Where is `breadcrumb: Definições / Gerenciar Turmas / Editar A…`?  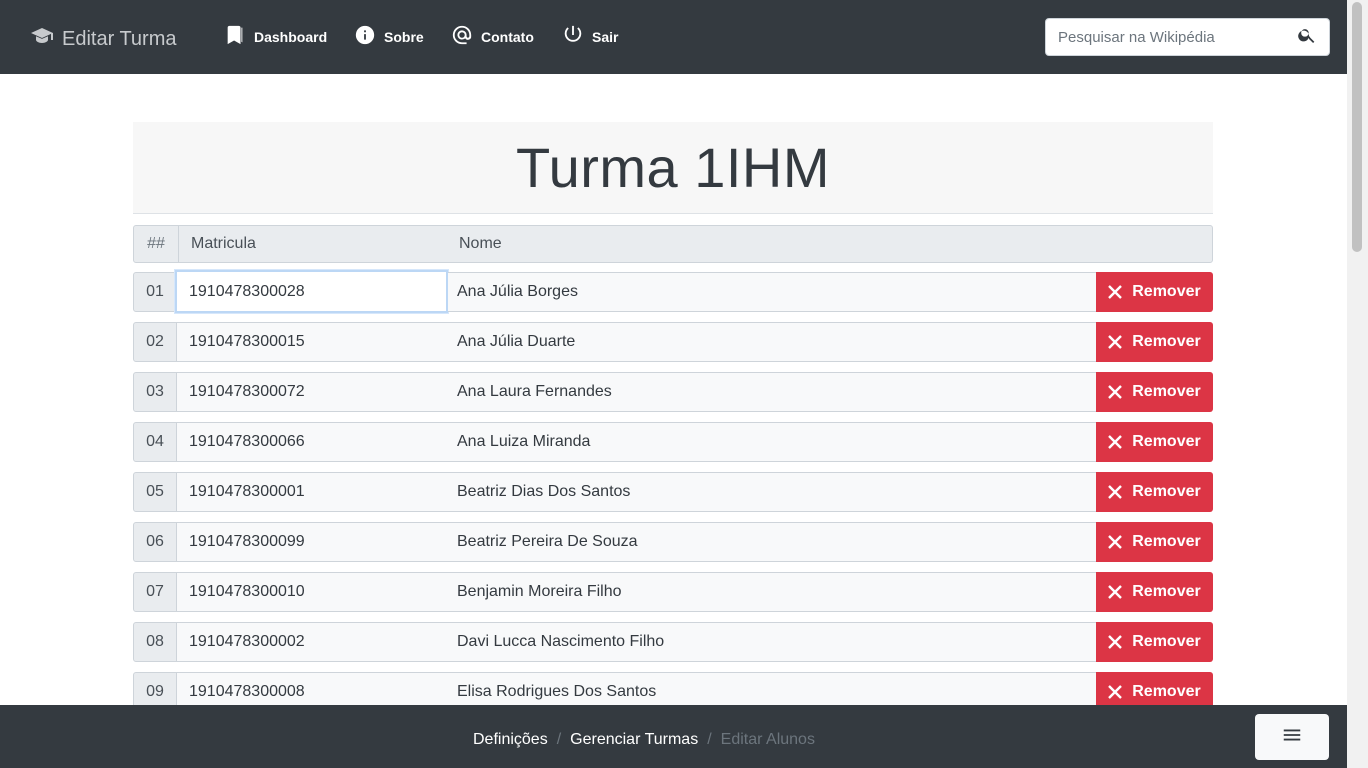 breadcrumb: Definições / Gerenciar Turmas / Editar A… is located at coordinates (644, 740).